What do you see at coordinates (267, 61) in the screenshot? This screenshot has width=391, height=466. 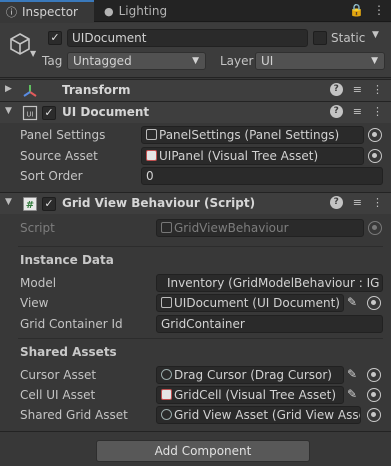 I see `layer-value: UI` at bounding box center [267, 61].